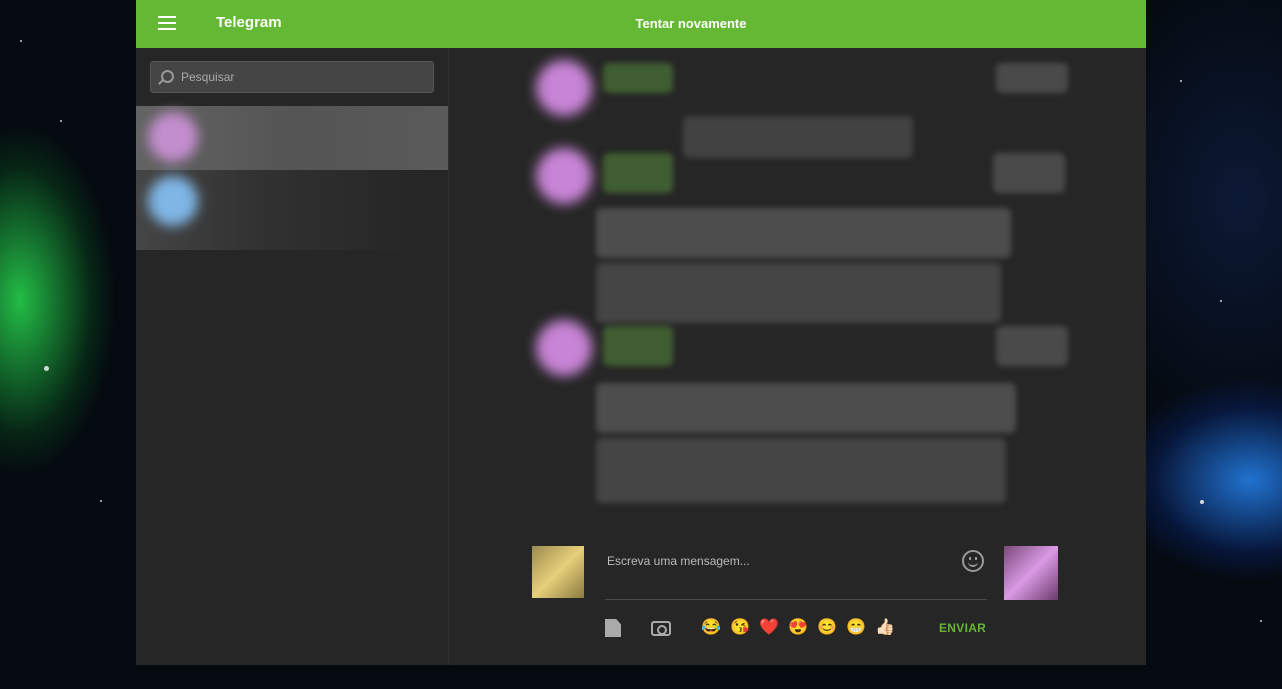 The width and height of the screenshot is (1282, 689). Describe the element at coordinates (798, 628) in the screenshot. I see `emoji-heart-eyes: 😍` at that location.